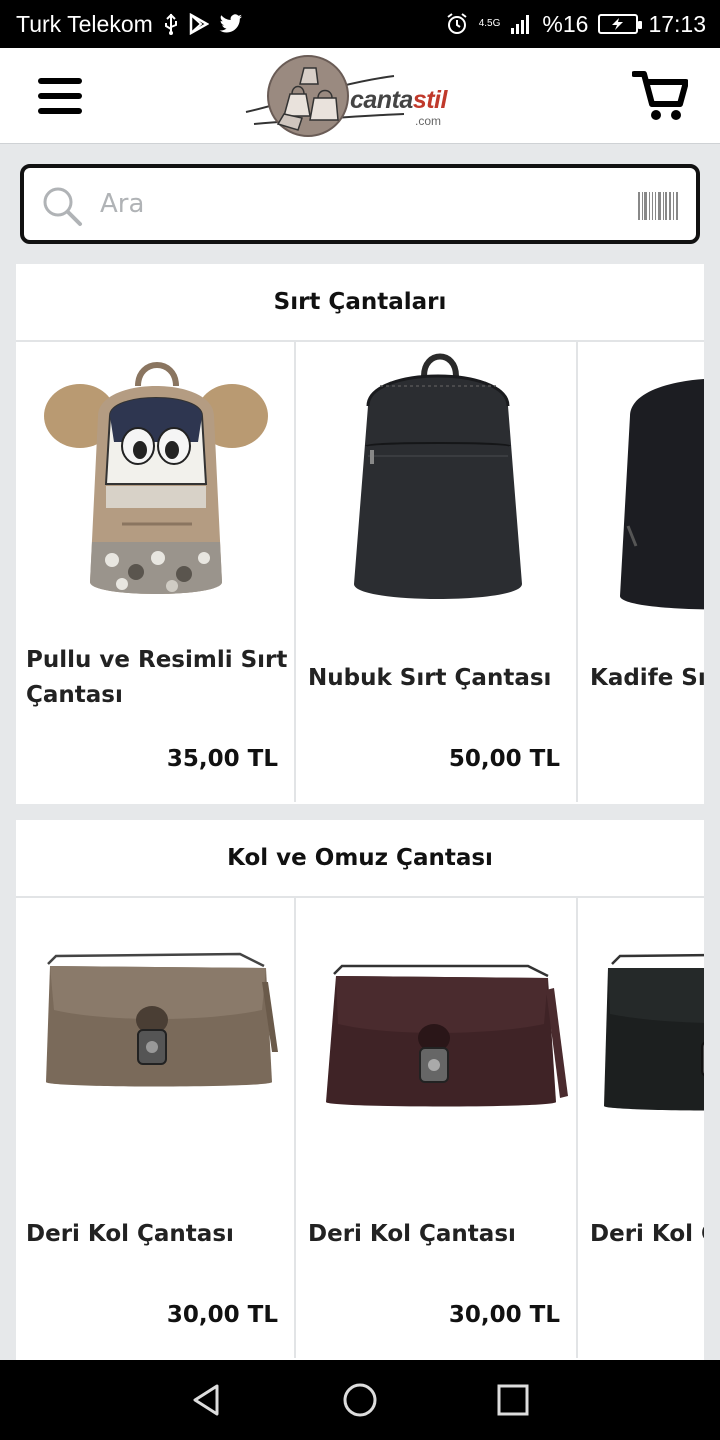 Image resolution: width=720 pixels, height=1440 pixels. Describe the element at coordinates (207, 1400) in the screenshot. I see `back-icon` at that location.